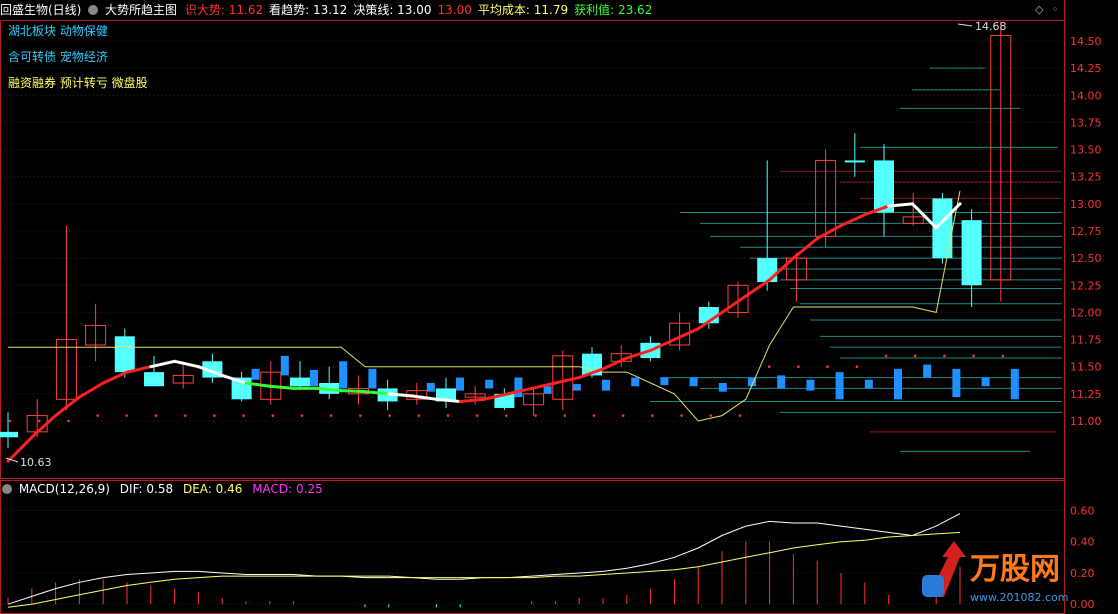  What do you see at coordinates (1019, 597) in the screenshot?
I see `watermark-url: www.201082.com` at bounding box center [1019, 597].